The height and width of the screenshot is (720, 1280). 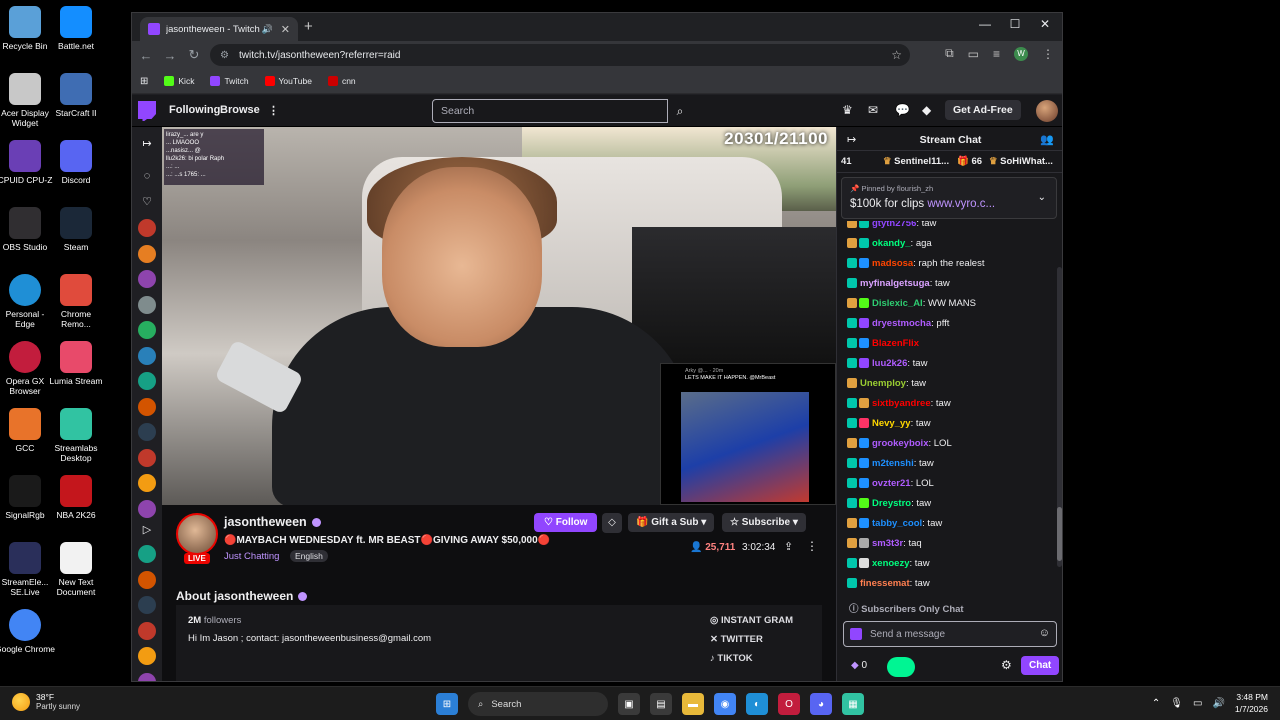 I want to click on gift-sub-button: 🎁 Gift a Sub ▾, so click(x=671, y=522).